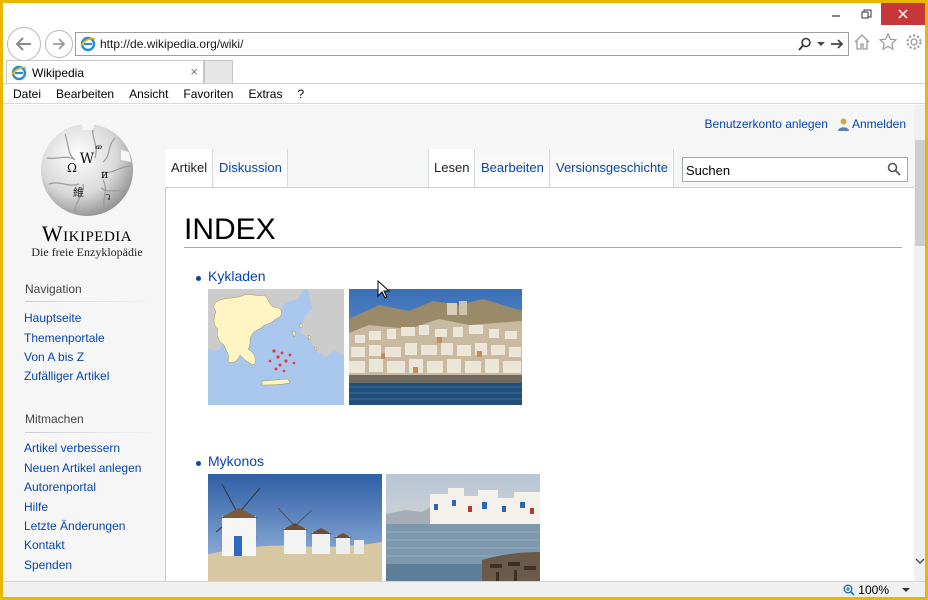 The height and width of the screenshot is (600, 928). Describe the element at coordinates (236, 461) in the screenshot. I see `link-mykonos: Mykonos` at that location.